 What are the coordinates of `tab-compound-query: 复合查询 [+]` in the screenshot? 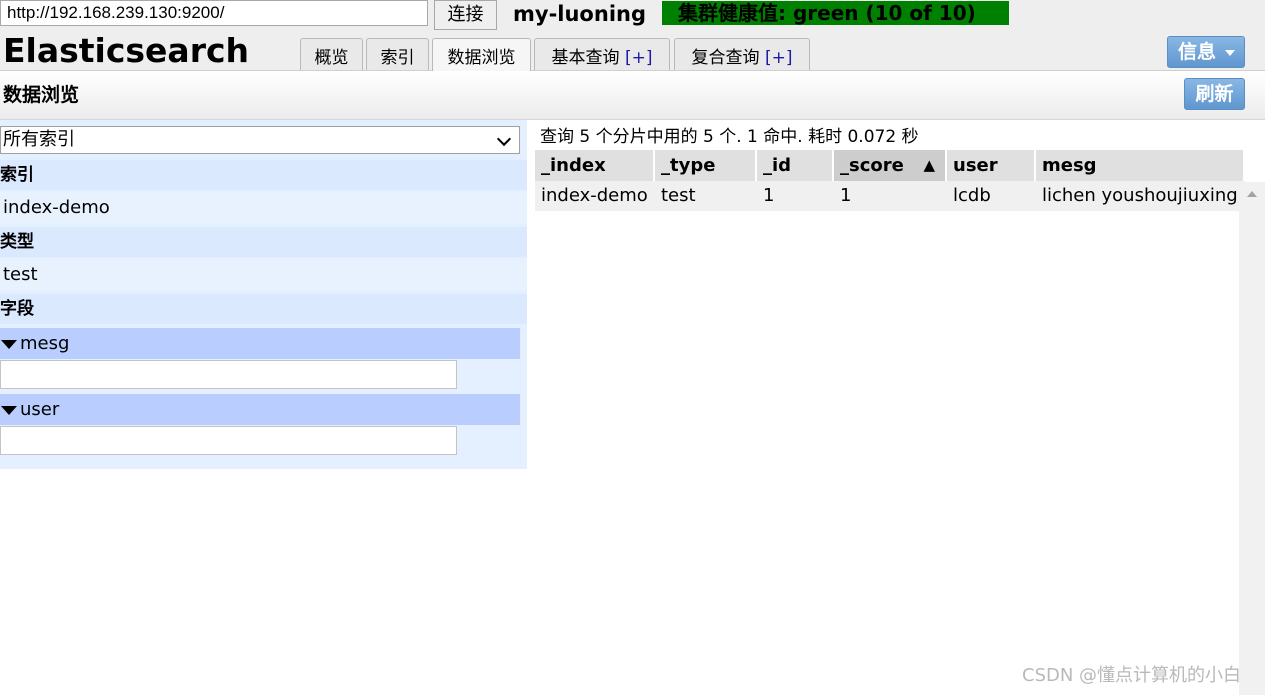 It's located at (742, 54).